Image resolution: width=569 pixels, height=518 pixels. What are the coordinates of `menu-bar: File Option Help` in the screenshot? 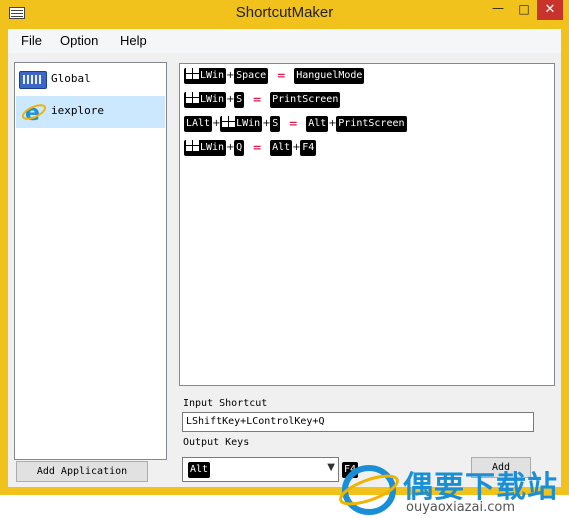 It's located at (284, 41).